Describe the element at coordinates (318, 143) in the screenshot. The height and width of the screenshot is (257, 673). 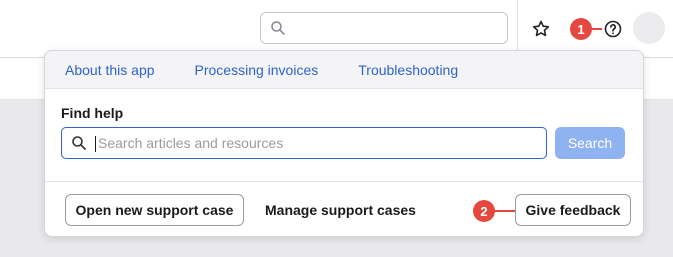
I see `help-search-input` at that location.